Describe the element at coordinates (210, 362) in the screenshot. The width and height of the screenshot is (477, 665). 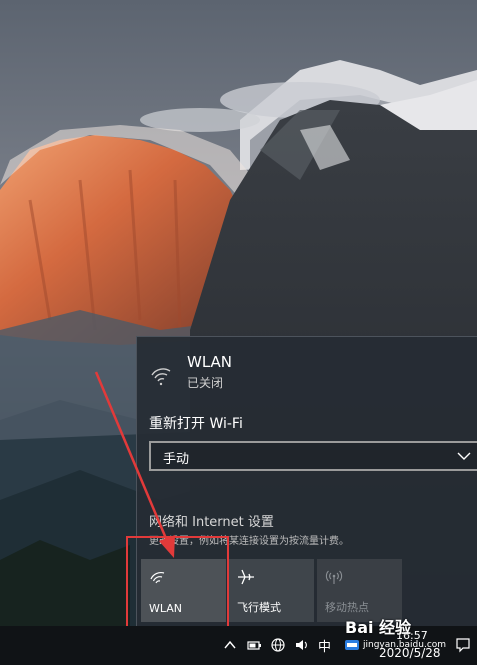
I see `network-name: WLAN` at that location.